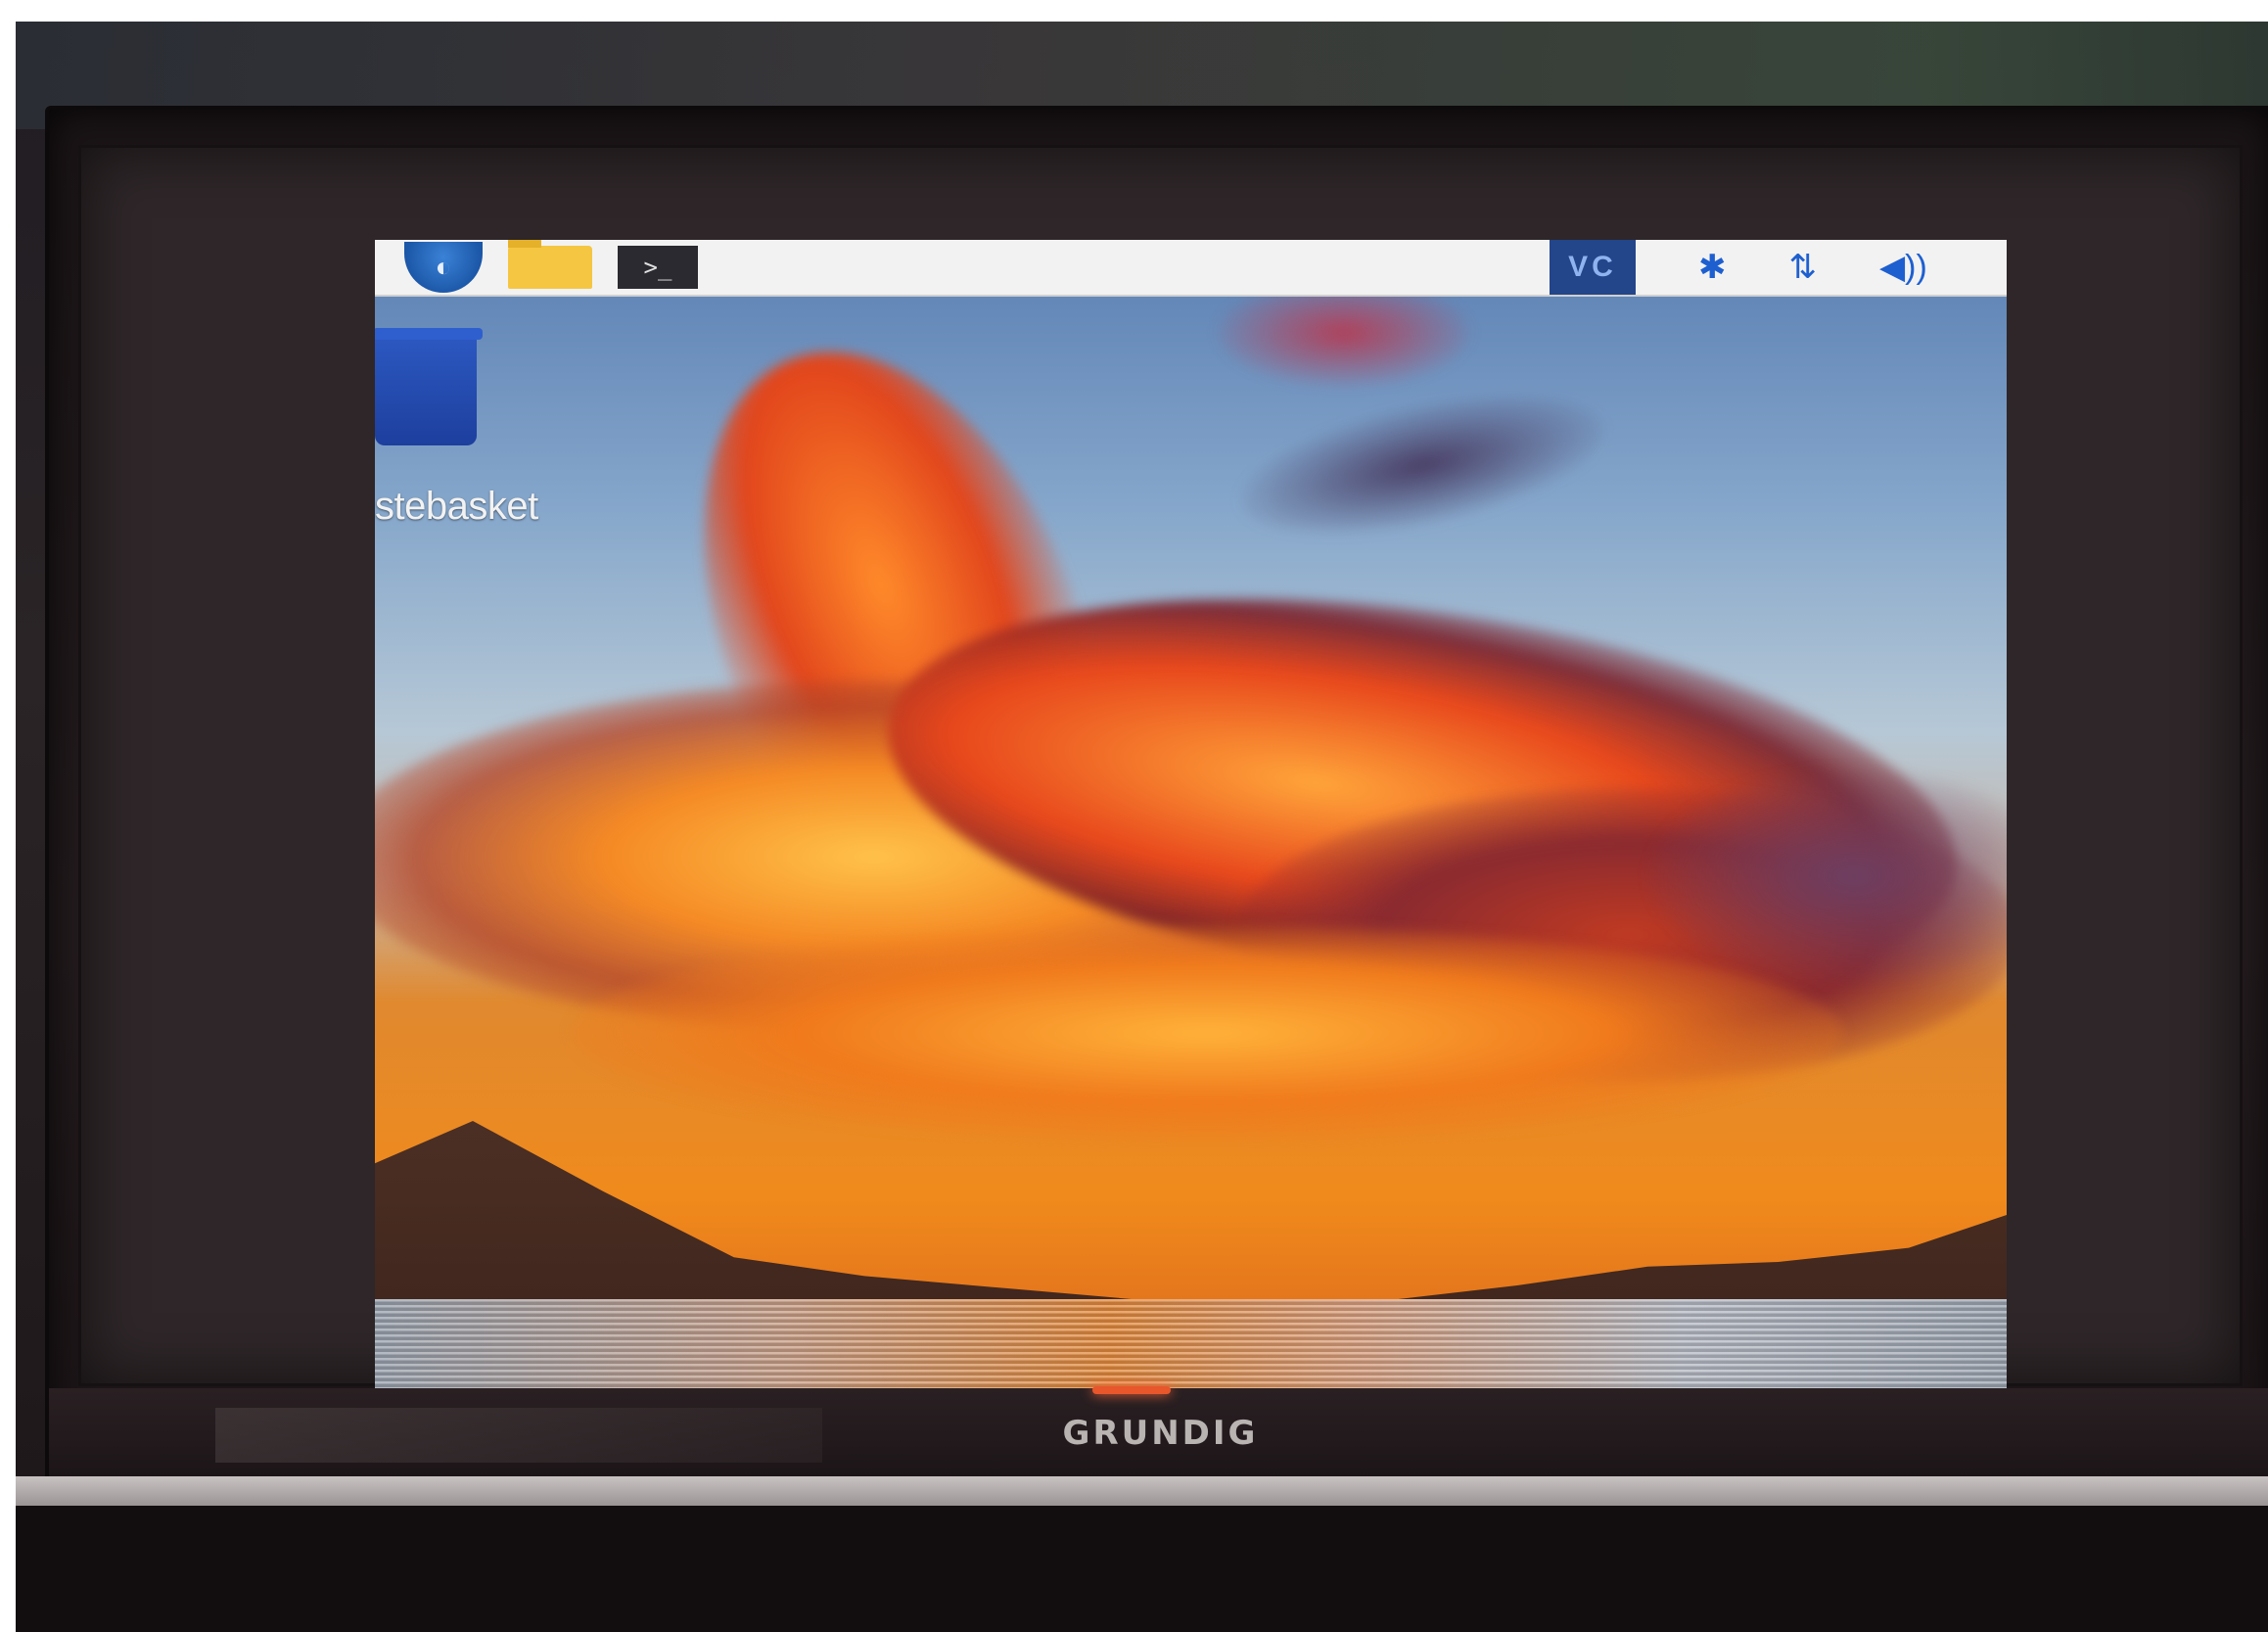 The image size is (2268, 1632). Describe the element at coordinates (1191, 268) in the screenshot. I see `taskbar: ◐ >_ VC ✱ ⇅ ◀)) |` at that location.